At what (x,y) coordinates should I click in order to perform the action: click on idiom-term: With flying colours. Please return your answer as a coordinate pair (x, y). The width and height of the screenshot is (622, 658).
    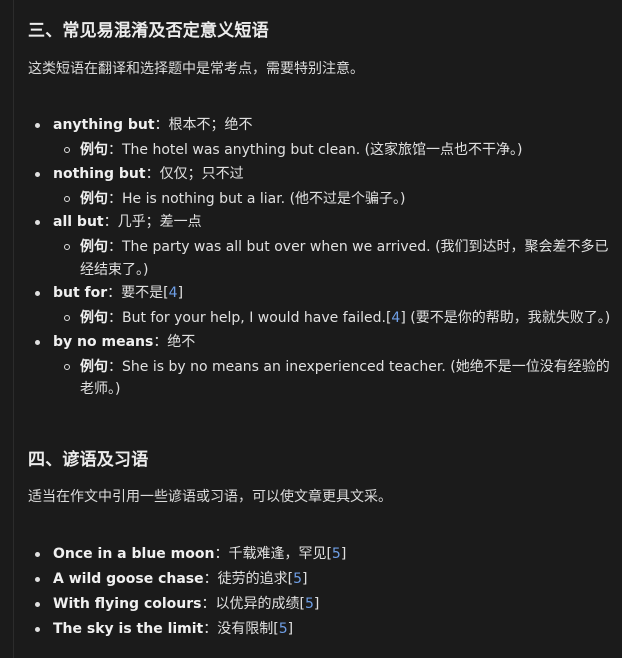
    Looking at the image, I should click on (127, 604).